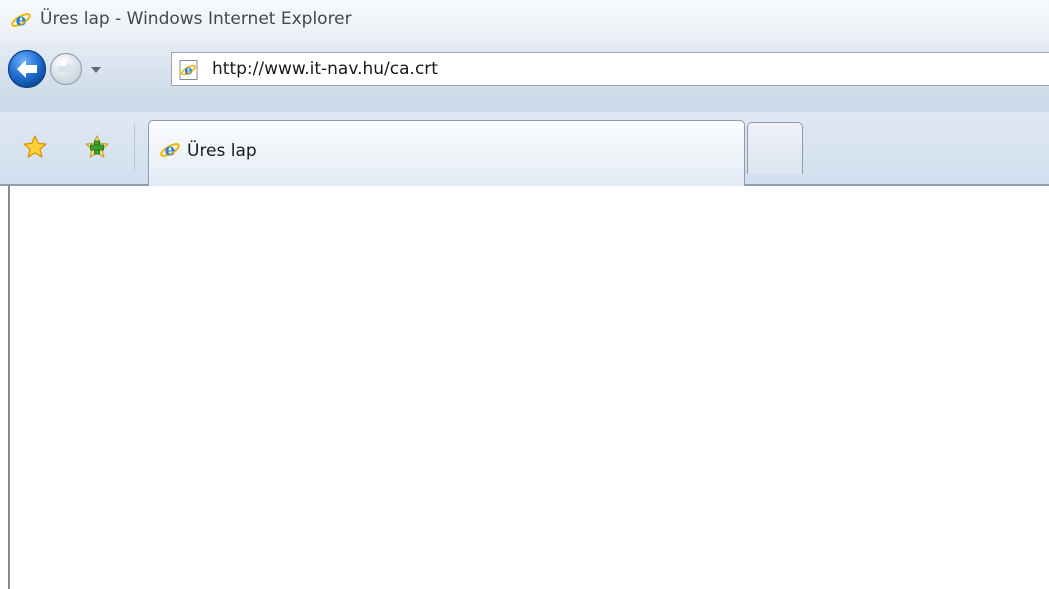 This screenshot has width=1049, height=589. I want to click on navigation-bar: e, so click(524, 78).